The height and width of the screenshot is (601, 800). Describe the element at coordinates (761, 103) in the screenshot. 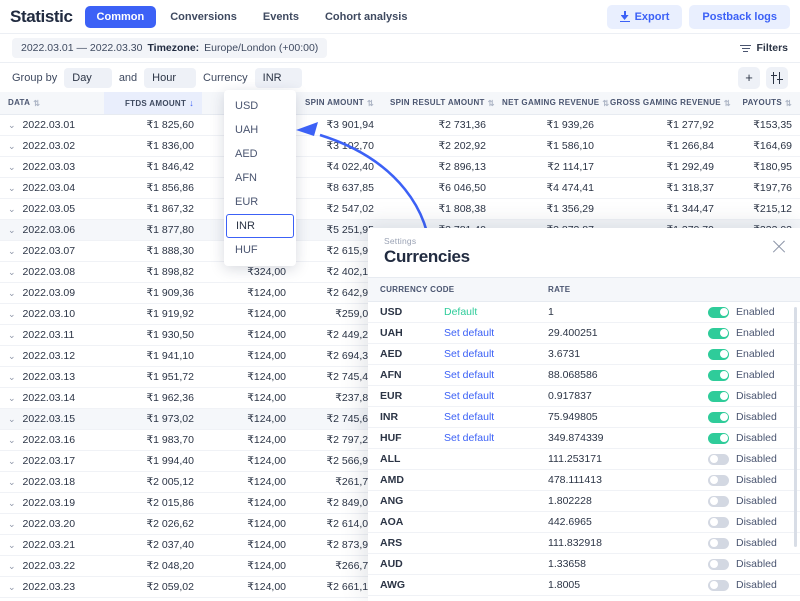

I see `col-header-payouts: PAYOUTS ⇅` at that location.